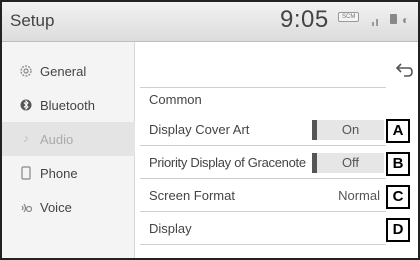 The width and height of the screenshot is (420, 260). I want to click on toggle-switch: Off, so click(348, 163).